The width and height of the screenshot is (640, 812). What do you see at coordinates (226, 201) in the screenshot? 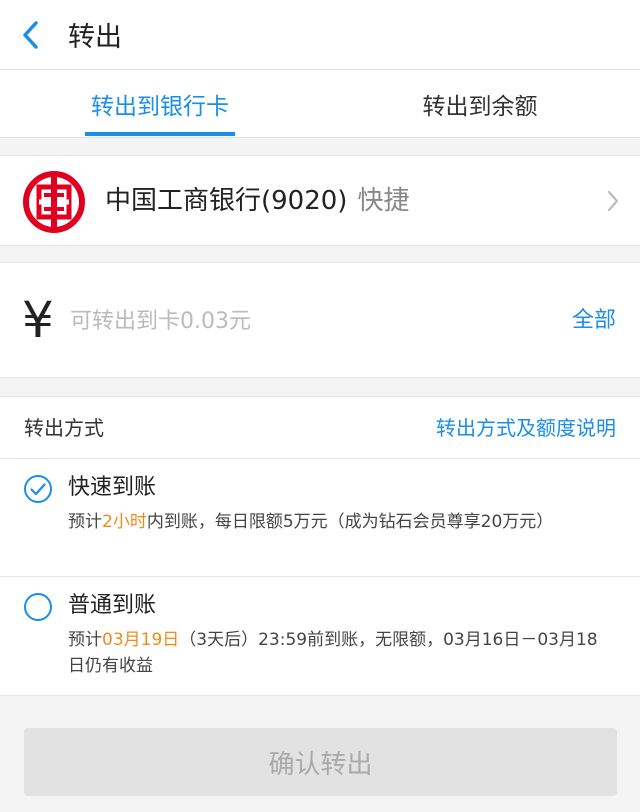
I see `bank-name: 中国工商银行(9020)` at bounding box center [226, 201].